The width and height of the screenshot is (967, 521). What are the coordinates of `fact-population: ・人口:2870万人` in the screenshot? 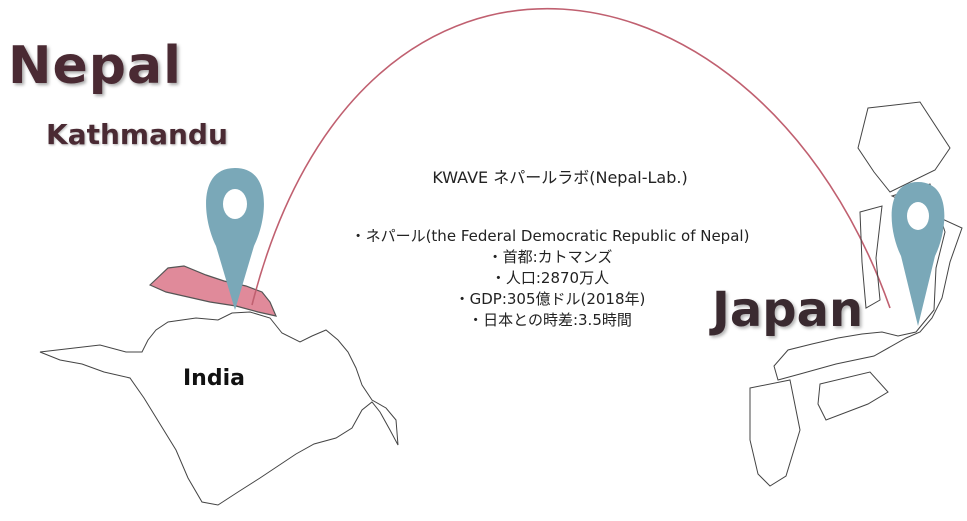 It's located at (550, 278).